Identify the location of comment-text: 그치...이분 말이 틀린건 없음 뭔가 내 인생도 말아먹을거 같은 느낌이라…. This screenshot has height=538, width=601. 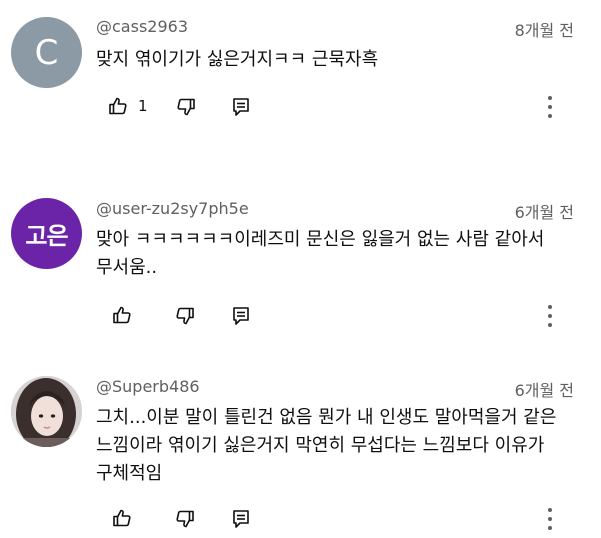
(326, 445).